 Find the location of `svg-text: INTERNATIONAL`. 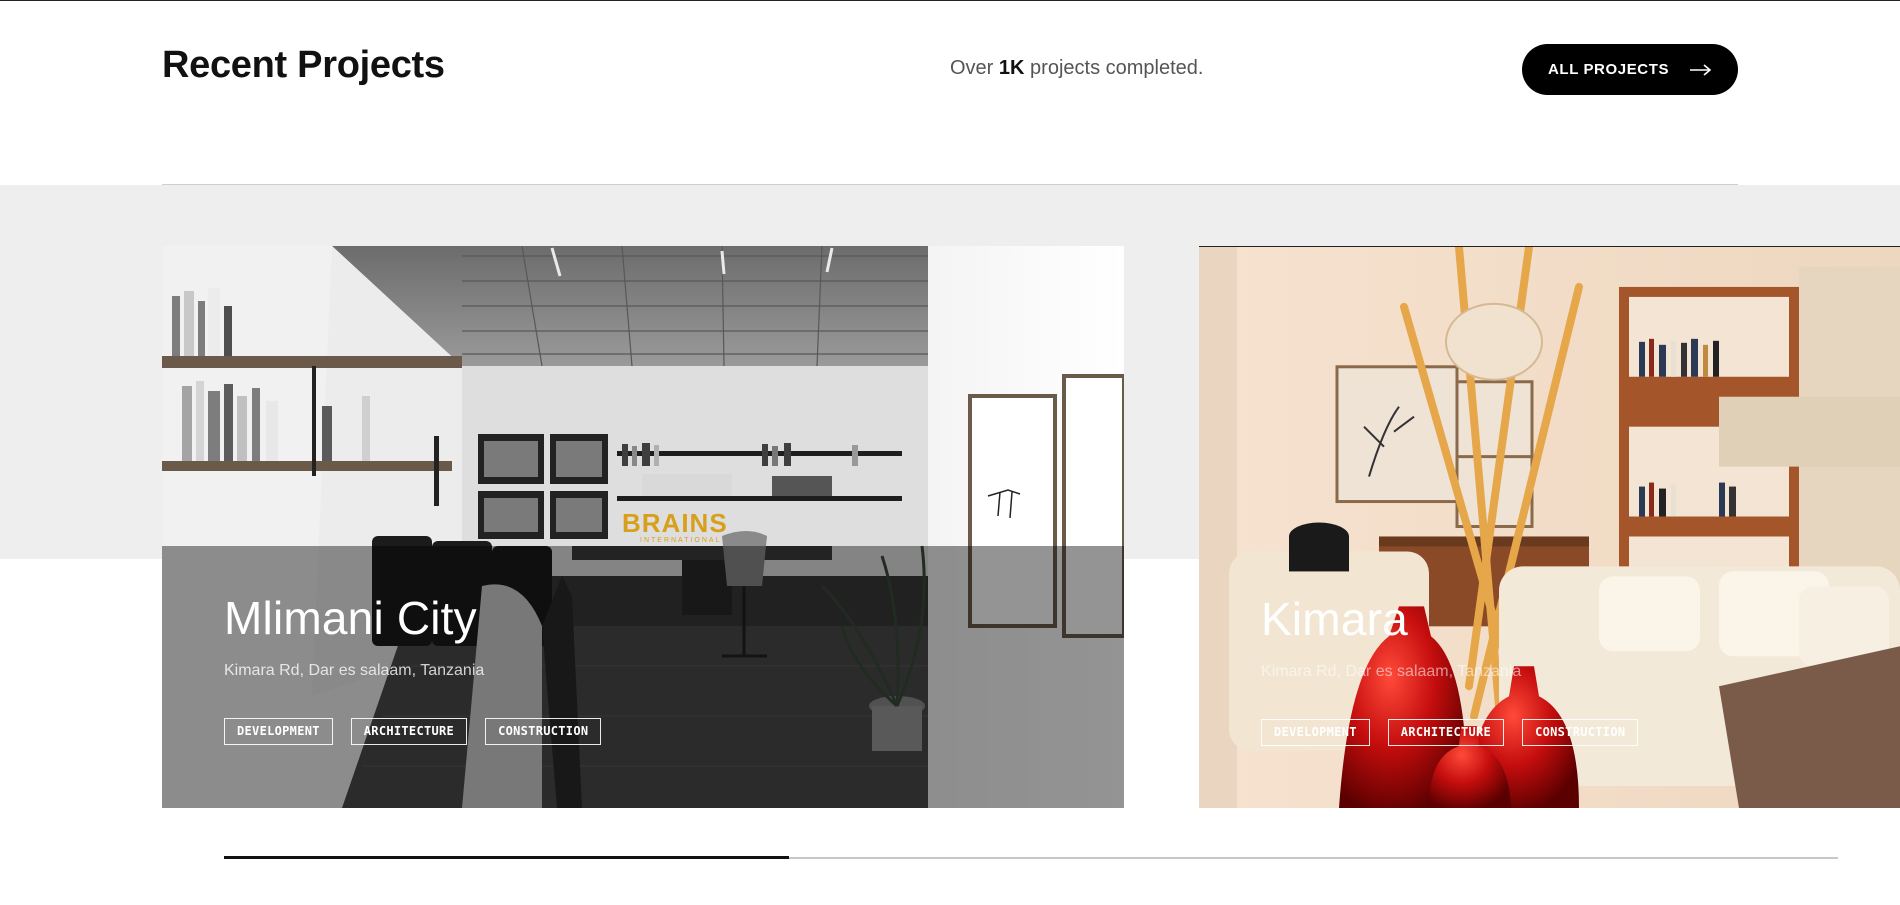

svg-text: INTERNATIONAL is located at coordinates (681, 540).